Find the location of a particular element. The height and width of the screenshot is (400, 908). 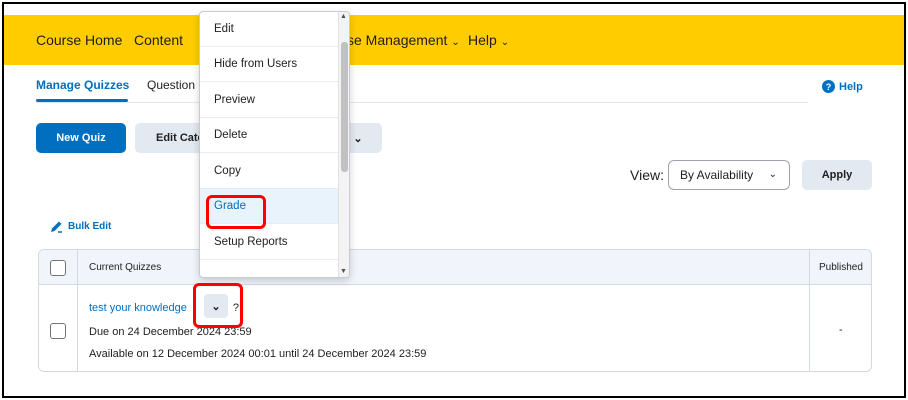

bulk-edit-label: Bulk Edit is located at coordinates (90, 226).